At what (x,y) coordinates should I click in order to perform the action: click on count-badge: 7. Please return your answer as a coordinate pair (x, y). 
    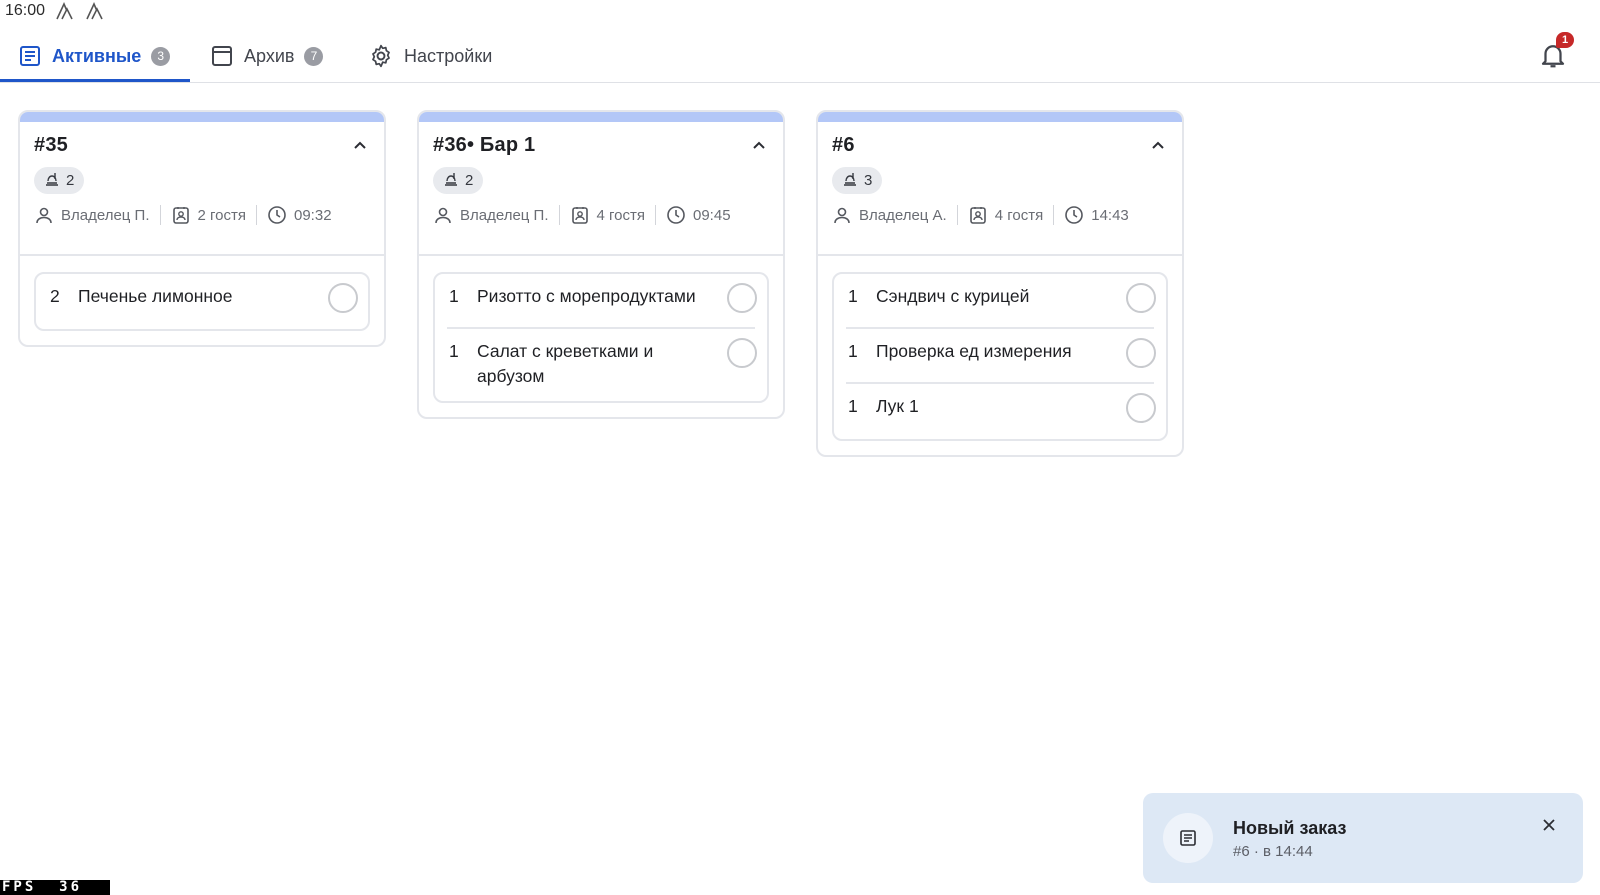
    Looking at the image, I should click on (314, 56).